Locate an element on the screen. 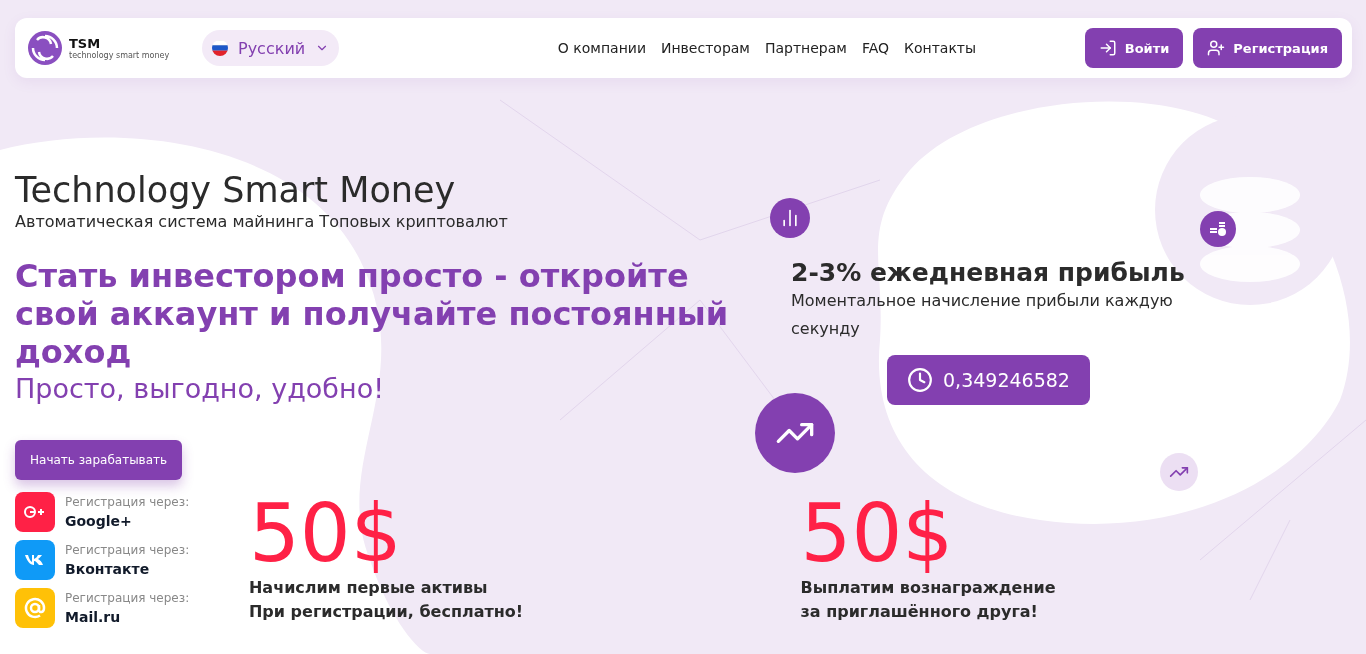  profit-text: Моментальное начисление прибыли каждую секунду is located at coordinates (982, 315).